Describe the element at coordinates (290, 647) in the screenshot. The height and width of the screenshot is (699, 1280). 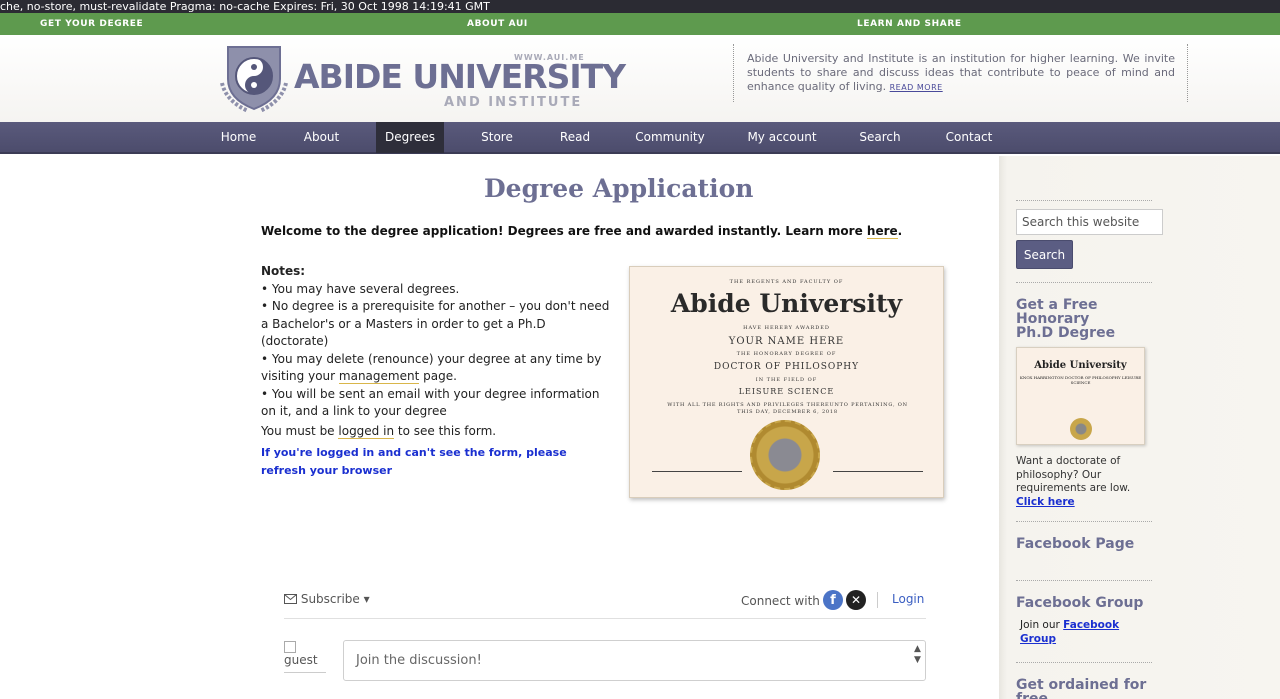
I see `broken-image-icon` at that location.